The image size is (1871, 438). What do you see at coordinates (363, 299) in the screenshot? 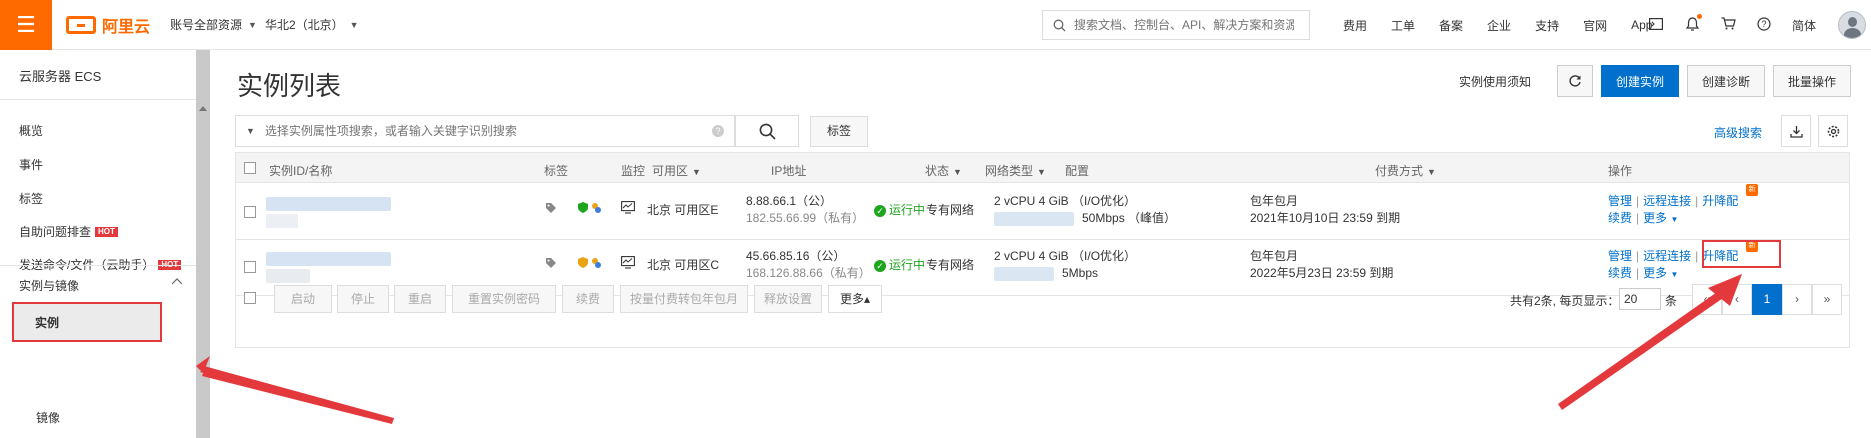
I see `stop-button: 停止` at bounding box center [363, 299].